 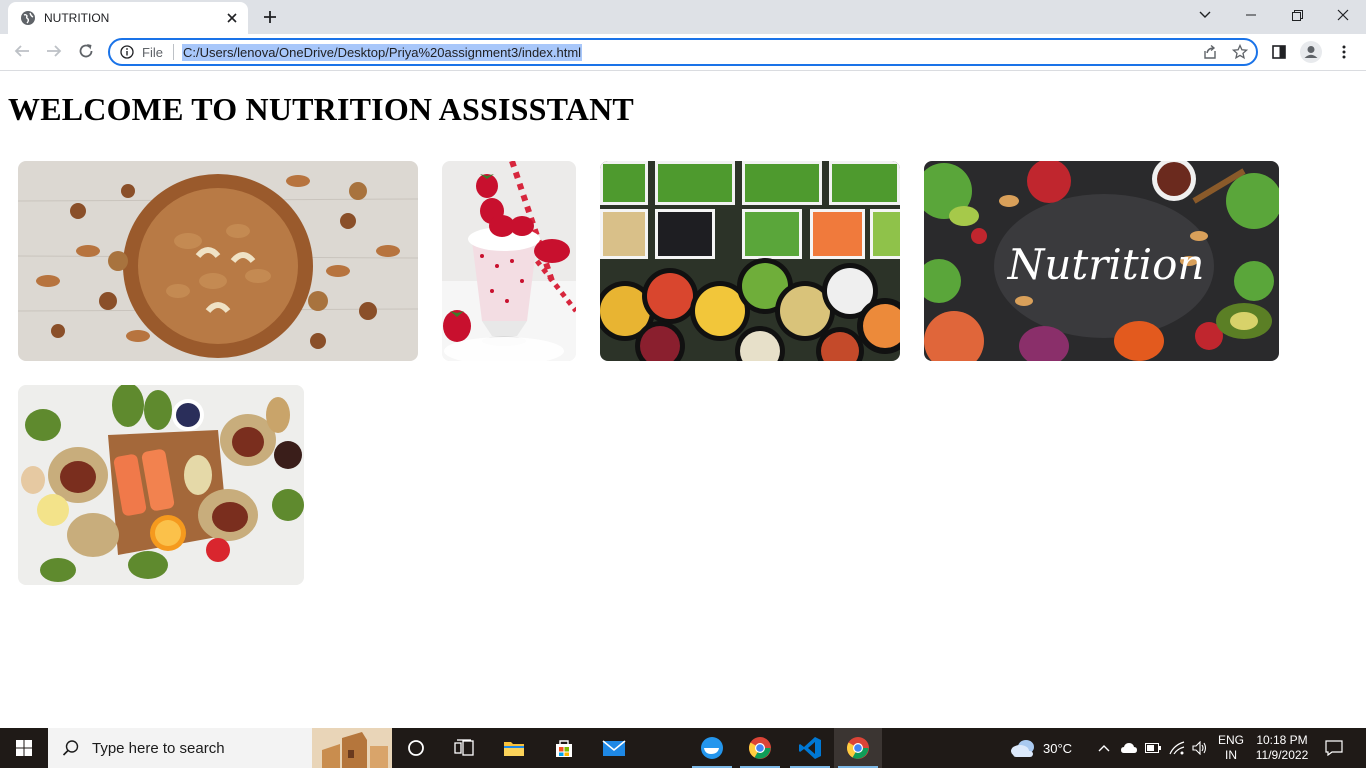 I want to click on speaker-icon, so click(x=1199, y=748).